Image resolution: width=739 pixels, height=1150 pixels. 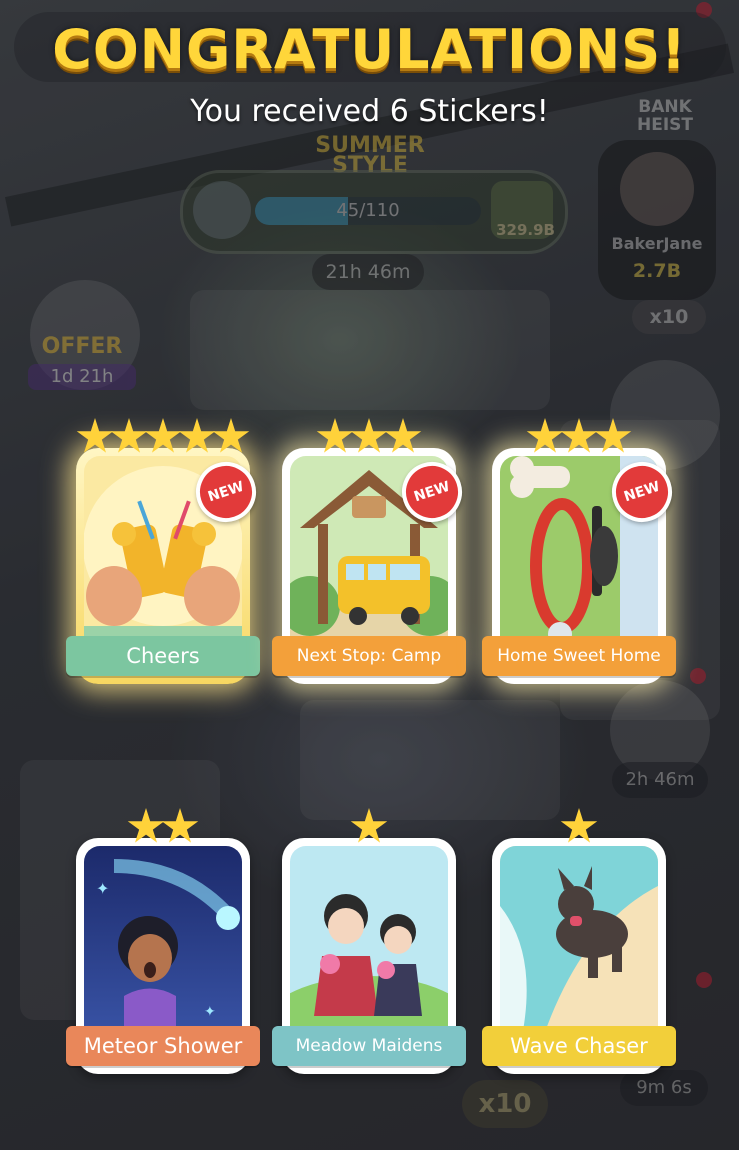 What do you see at coordinates (369, 49) in the screenshot?
I see `congratulations-title: CONGRATULATIONS!` at bounding box center [369, 49].